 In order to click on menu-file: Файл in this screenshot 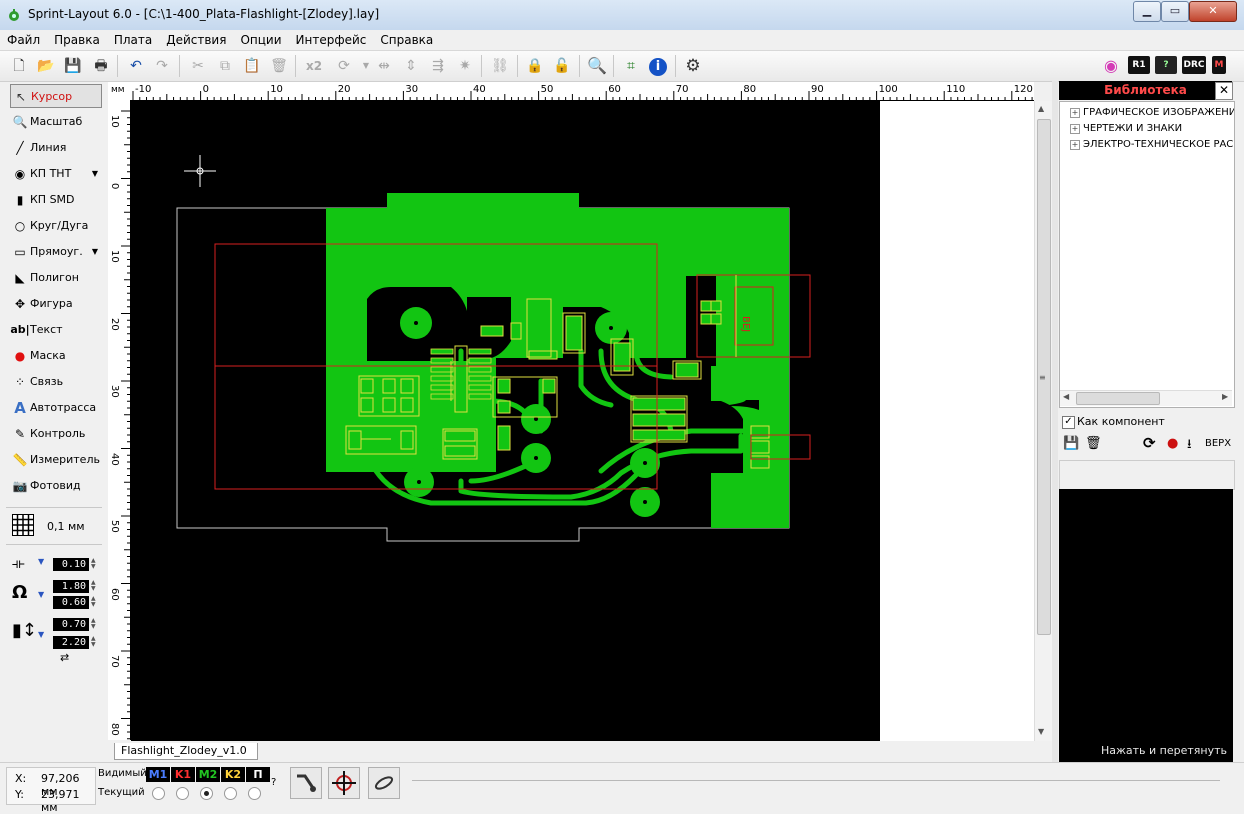, I will do `click(23, 38)`.